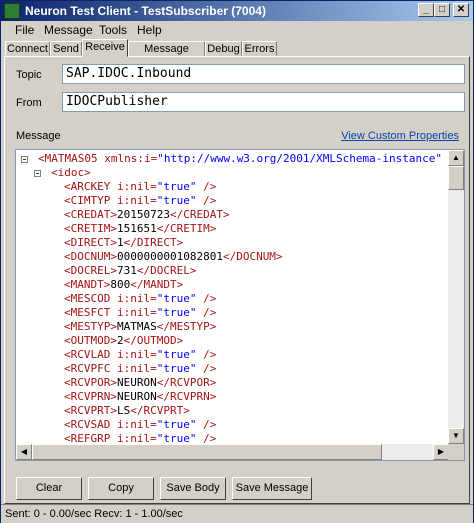 This screenshot has height=523, width=474. What do you see at coordinates (456, 178) in the screenshot?
I see `vertical-scroll-thumb` at bounding box center [456, 178].